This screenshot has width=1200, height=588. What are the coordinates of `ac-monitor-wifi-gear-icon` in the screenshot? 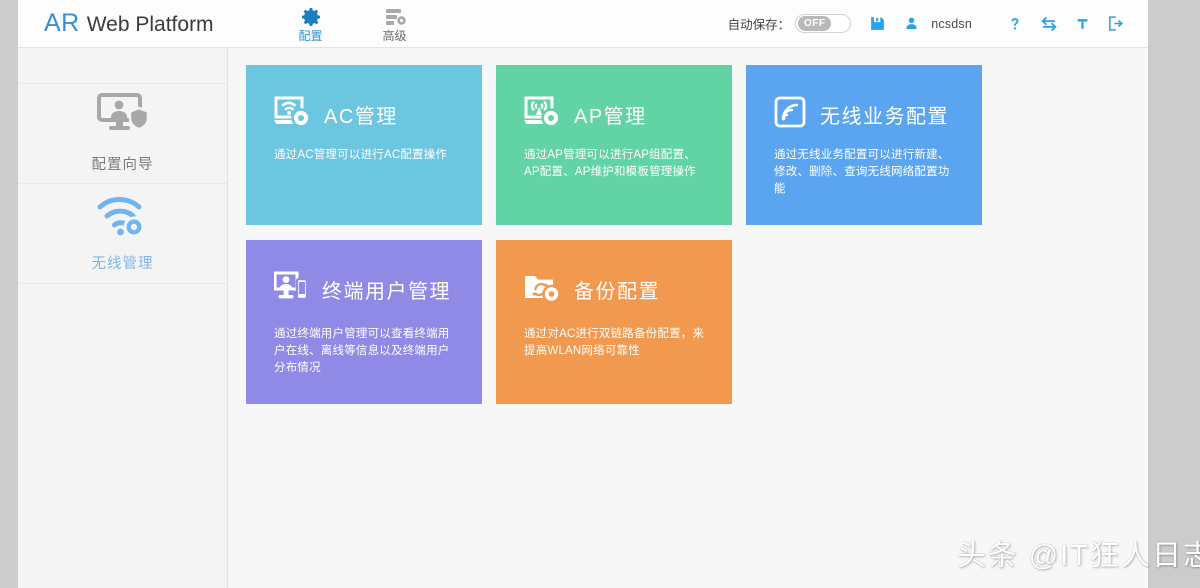 It's located at (292, 114).